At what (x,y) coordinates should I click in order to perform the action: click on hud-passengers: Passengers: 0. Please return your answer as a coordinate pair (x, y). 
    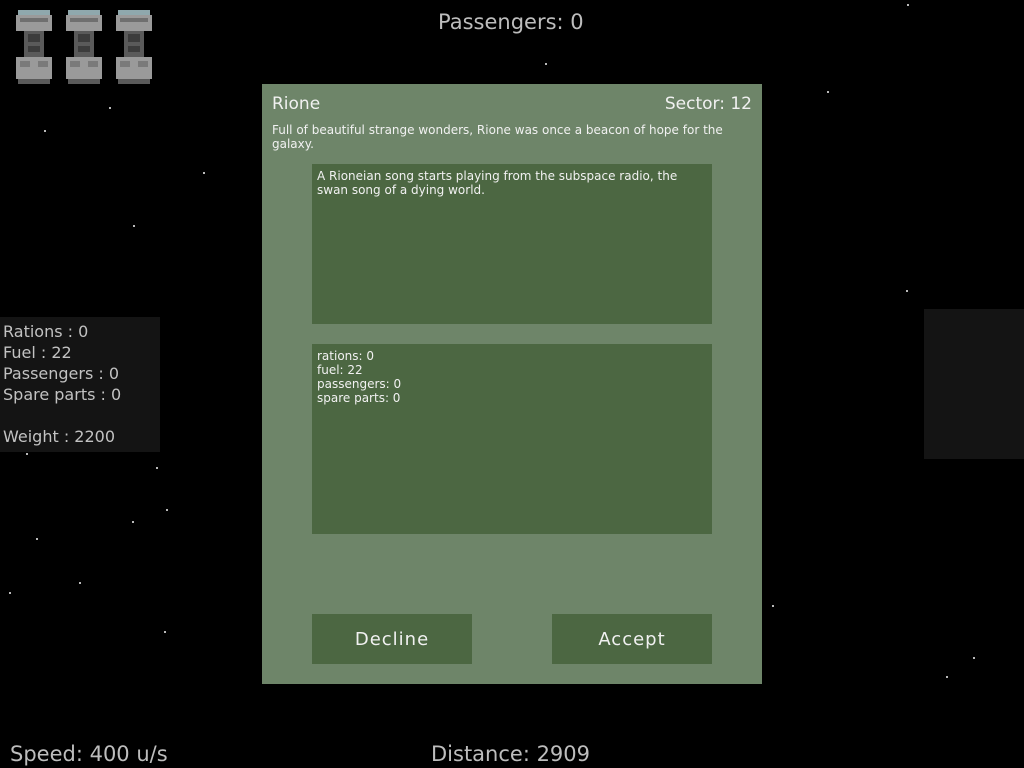
    Looking at the image, I should click on (511, 22).